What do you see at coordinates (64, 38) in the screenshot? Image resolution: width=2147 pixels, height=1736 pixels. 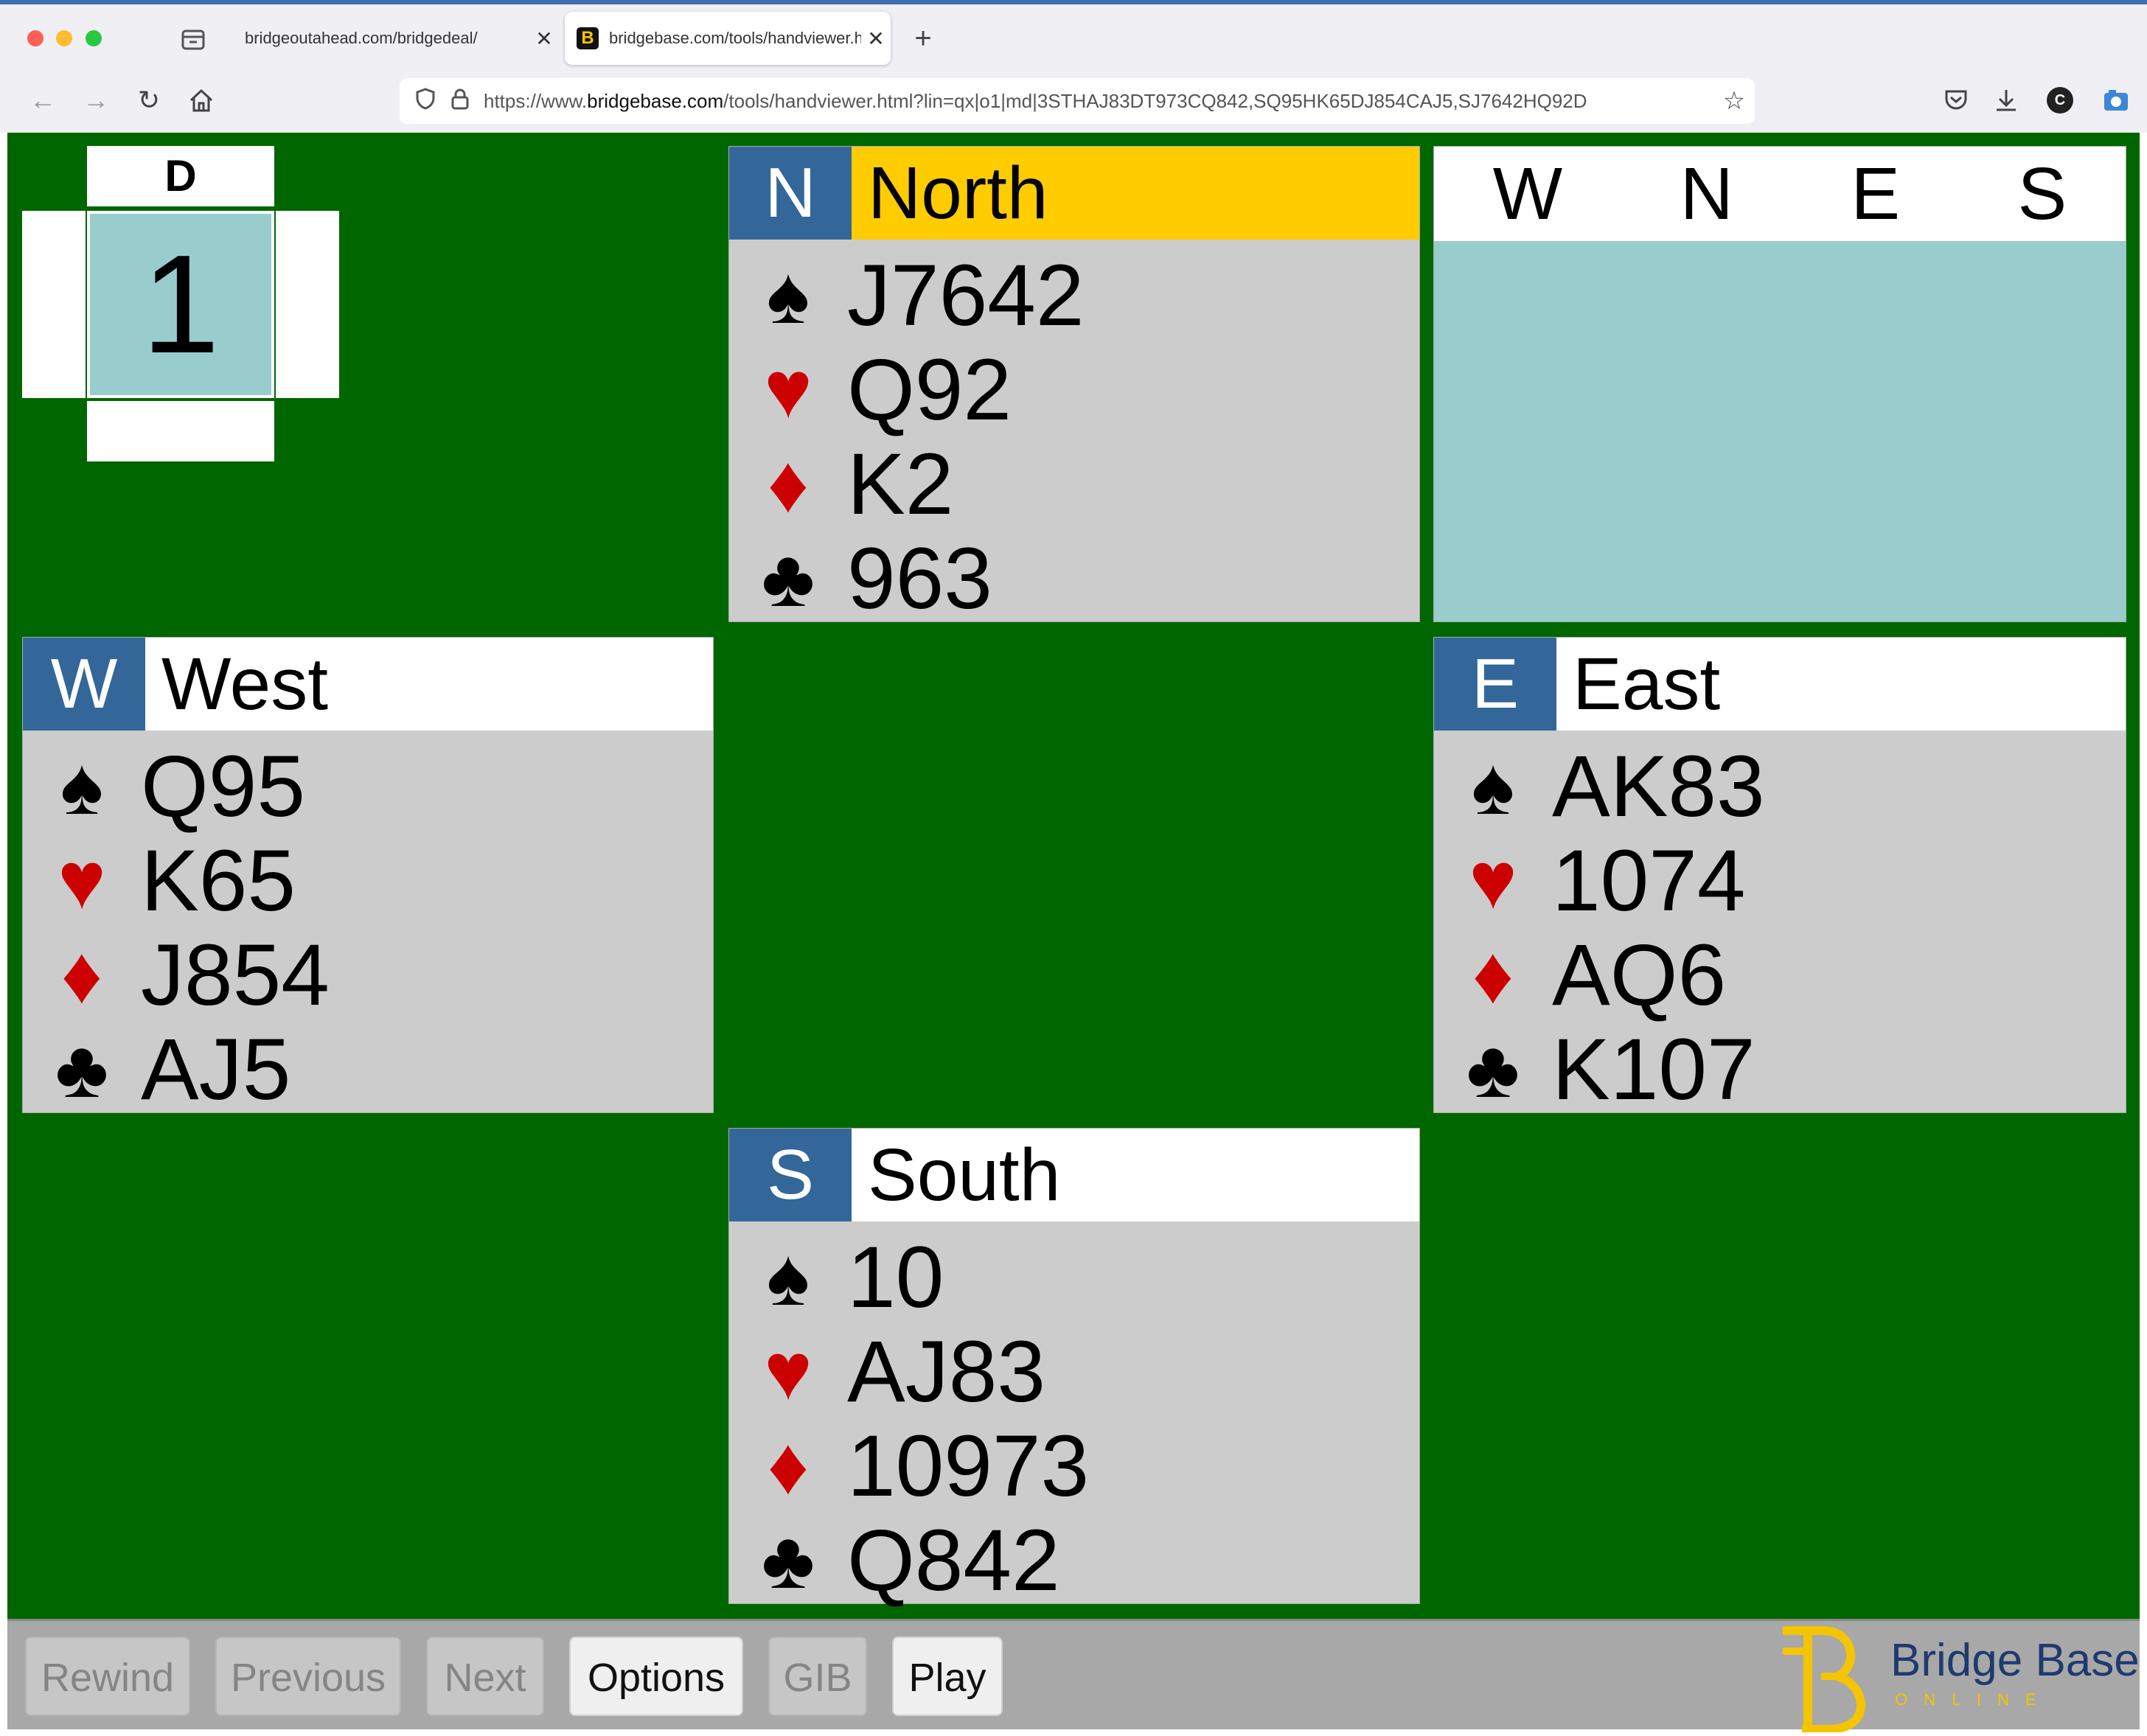 I see `minimize-window-button` at bounding box center [64, 38].